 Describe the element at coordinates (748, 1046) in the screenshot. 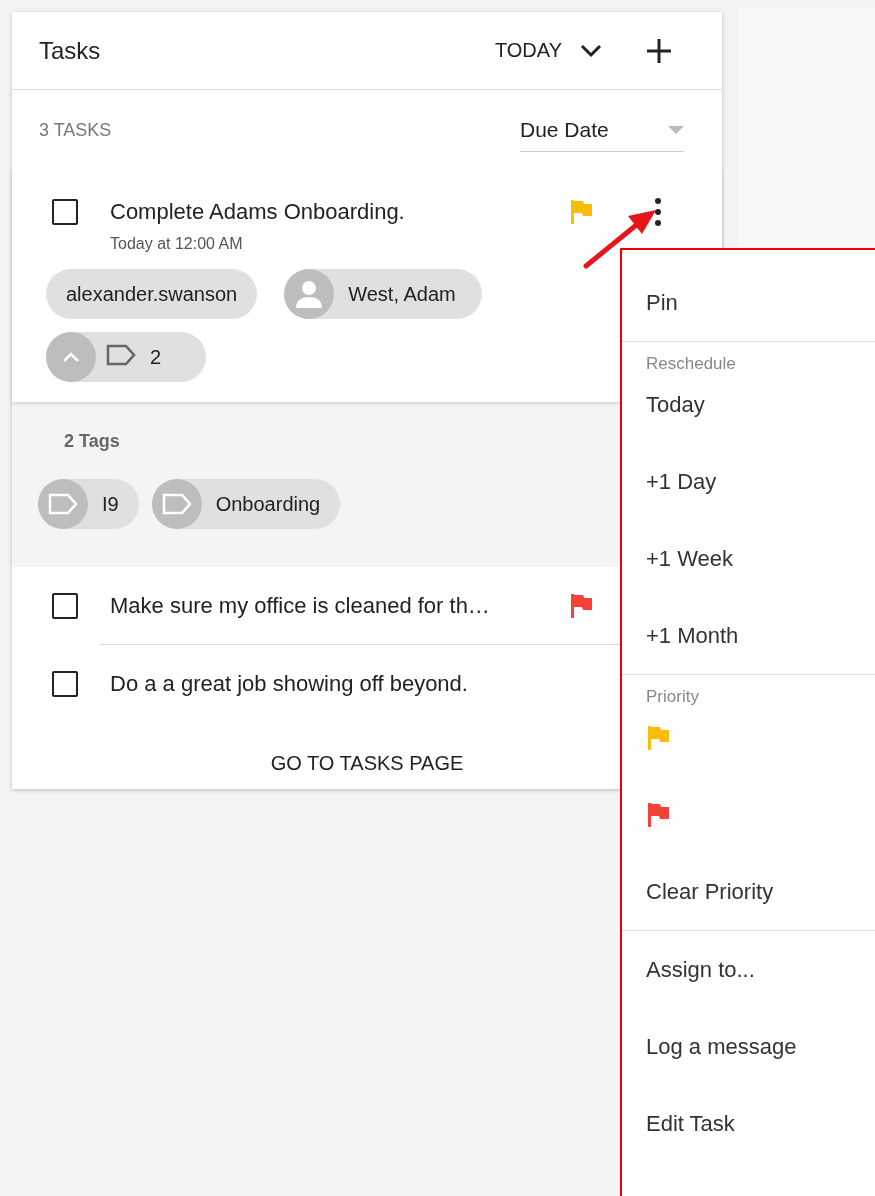

I see `menu-item: Log a message` at that location.